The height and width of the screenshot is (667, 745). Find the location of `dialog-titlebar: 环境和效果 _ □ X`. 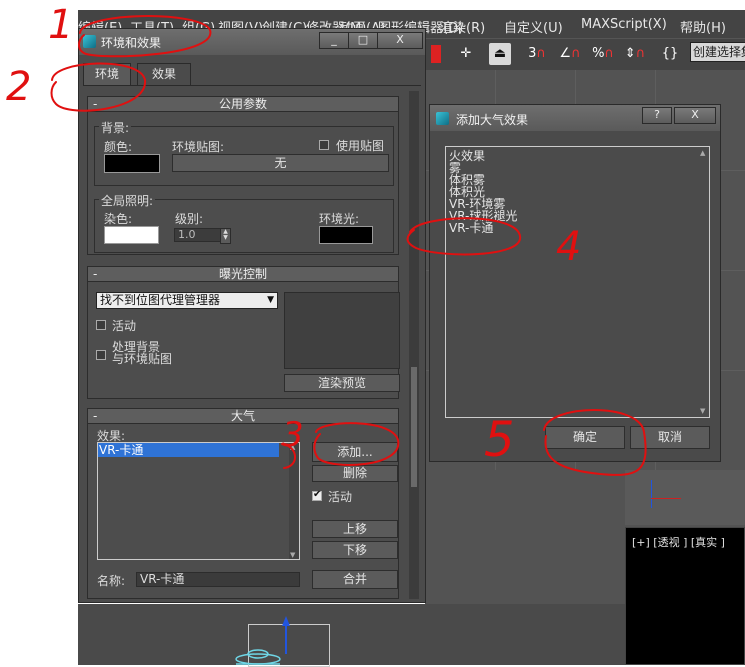

dialog-titlebar: 环境和效果 _ □ X is located at coordinates (252, 42).